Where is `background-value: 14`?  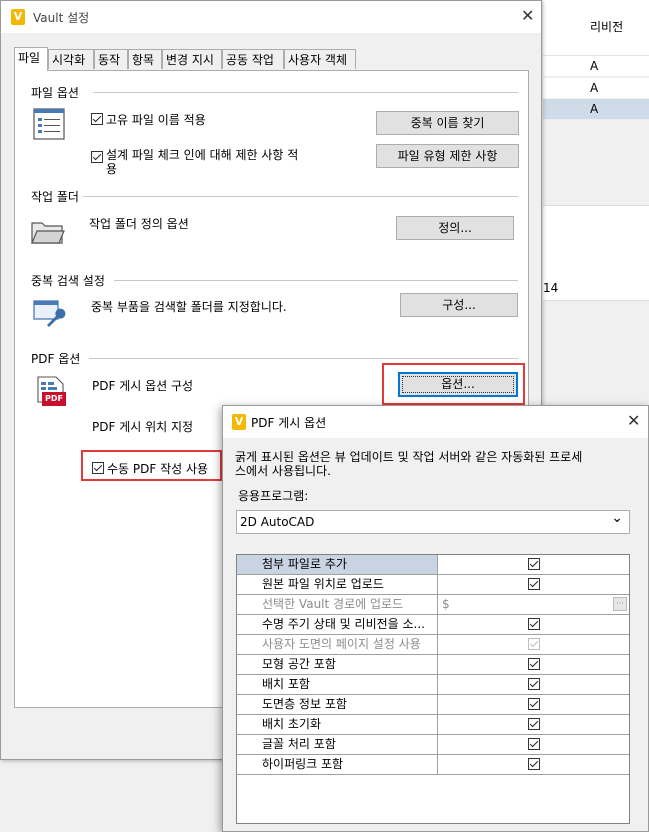 background-value: 14 is located at coordinates (551, 288).